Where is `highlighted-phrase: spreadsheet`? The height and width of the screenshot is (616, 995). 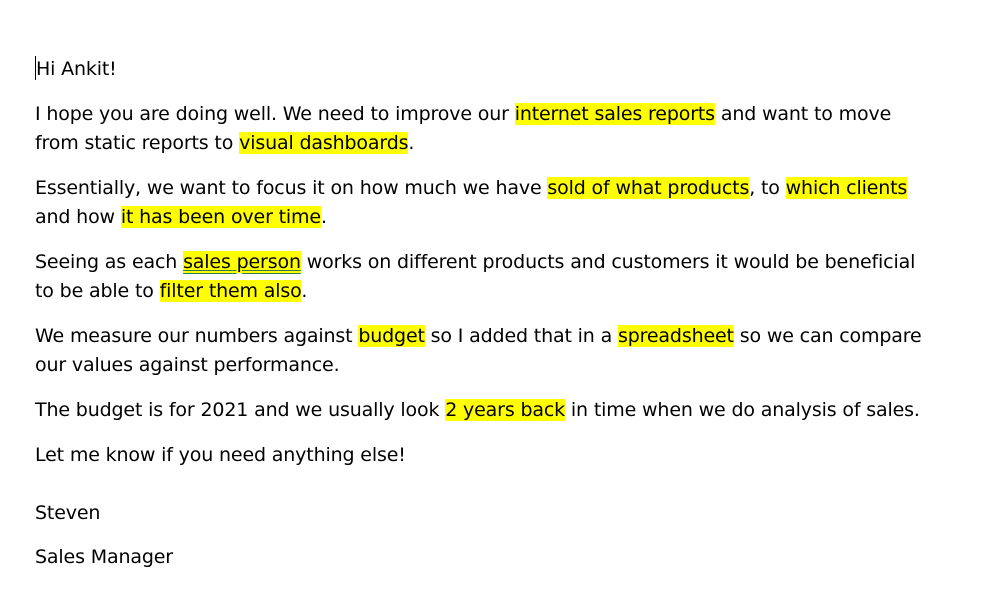 highlighted-phrase: spreadsheet is located at coordinates (675, 336).